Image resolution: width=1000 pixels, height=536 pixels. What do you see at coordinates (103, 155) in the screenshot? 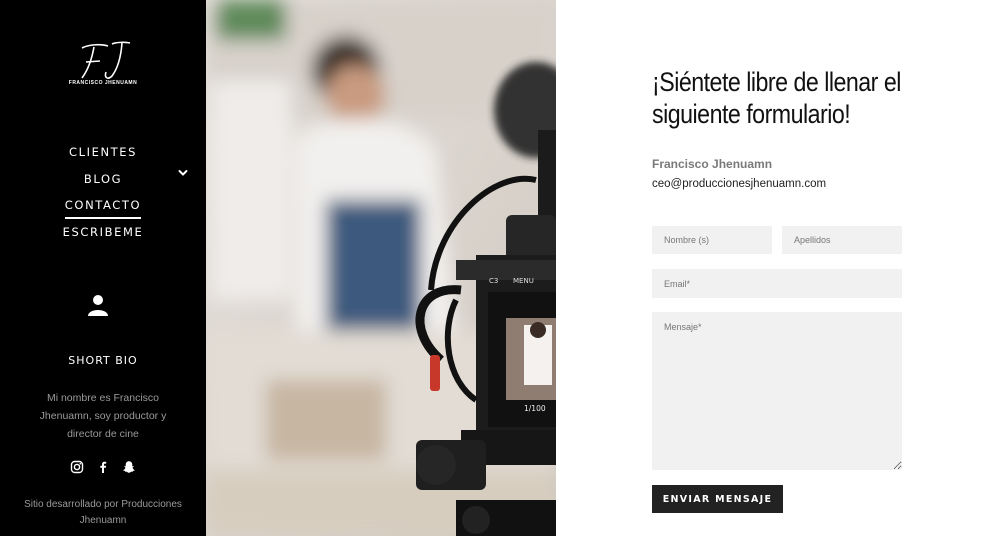
I see `nav-item-clientes: CLIENTES` at bounding box center [103, 155].